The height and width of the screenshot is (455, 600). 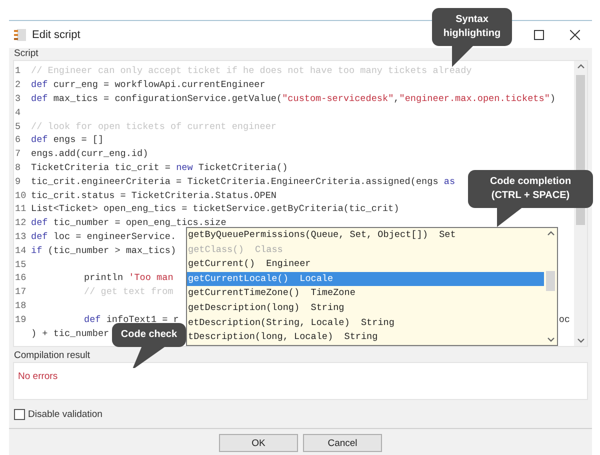 I want to click on line-number: 4, so click(x=18, y=112).